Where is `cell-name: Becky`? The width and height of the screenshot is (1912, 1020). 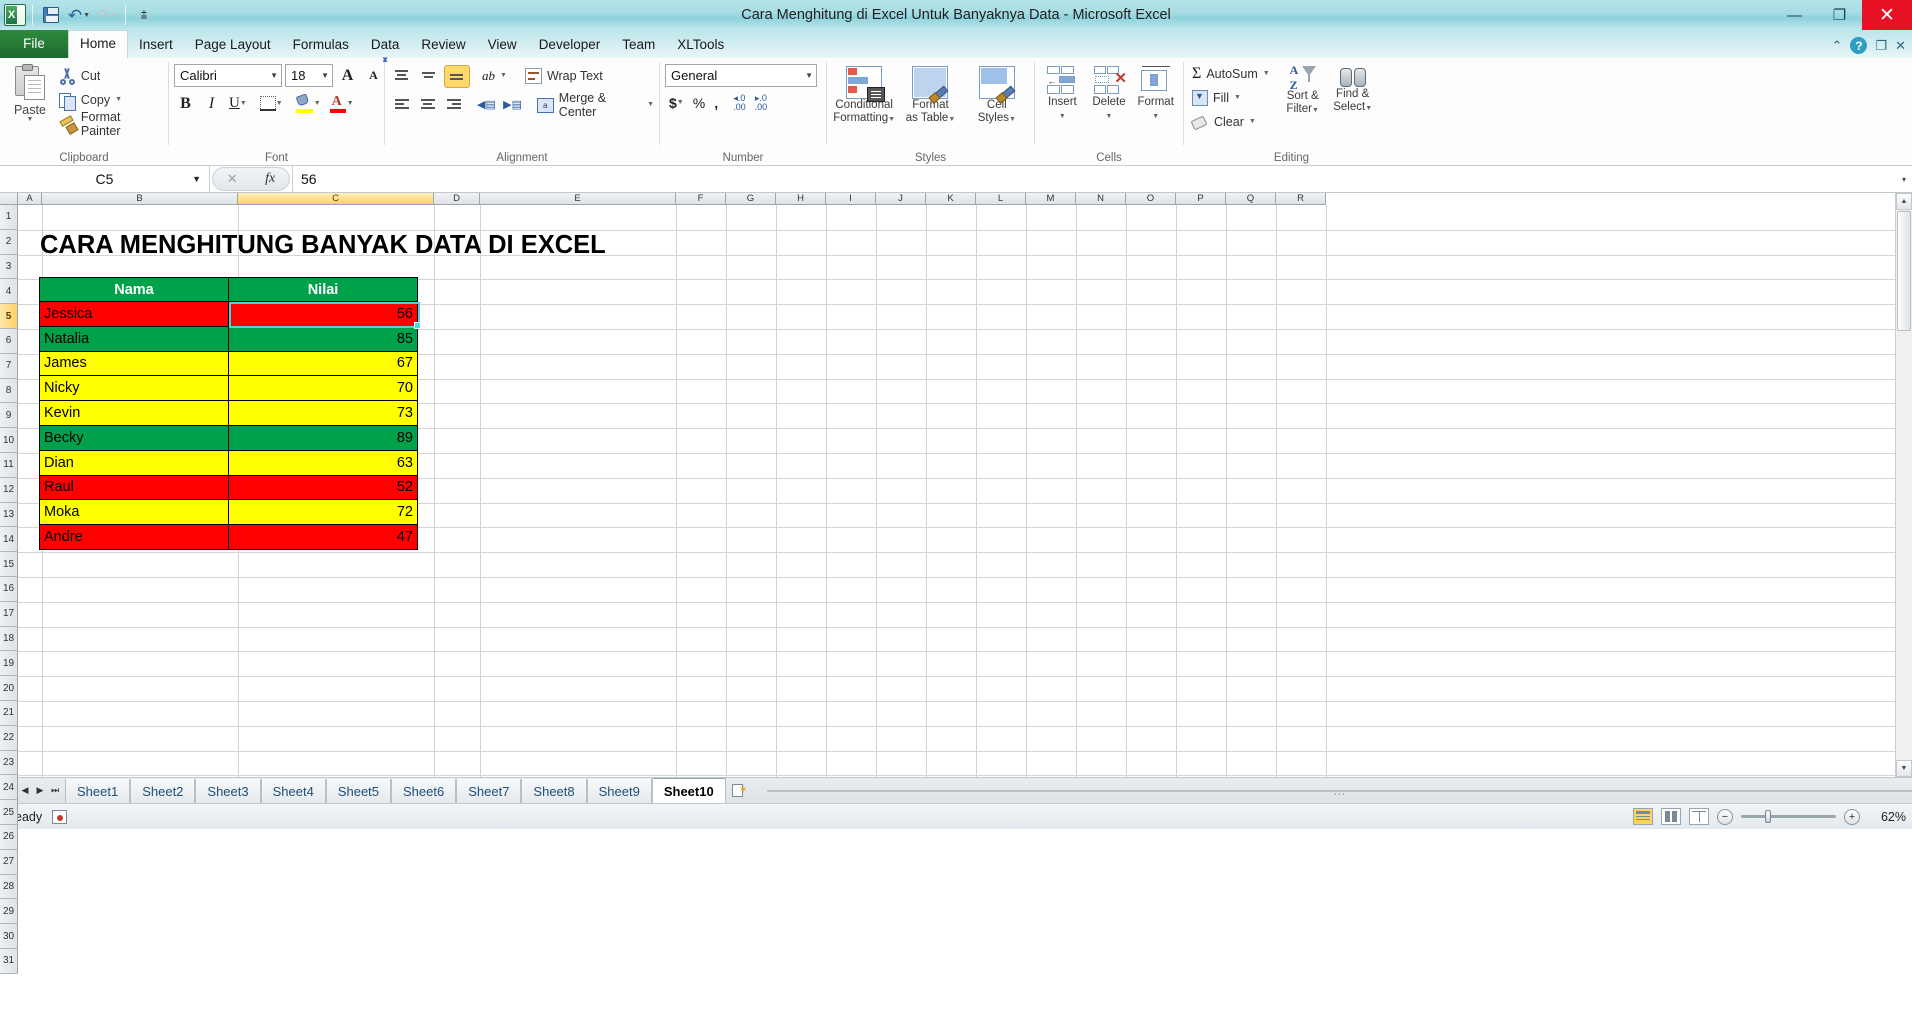 cell-name: Becky is located at coordinates (134, 437).